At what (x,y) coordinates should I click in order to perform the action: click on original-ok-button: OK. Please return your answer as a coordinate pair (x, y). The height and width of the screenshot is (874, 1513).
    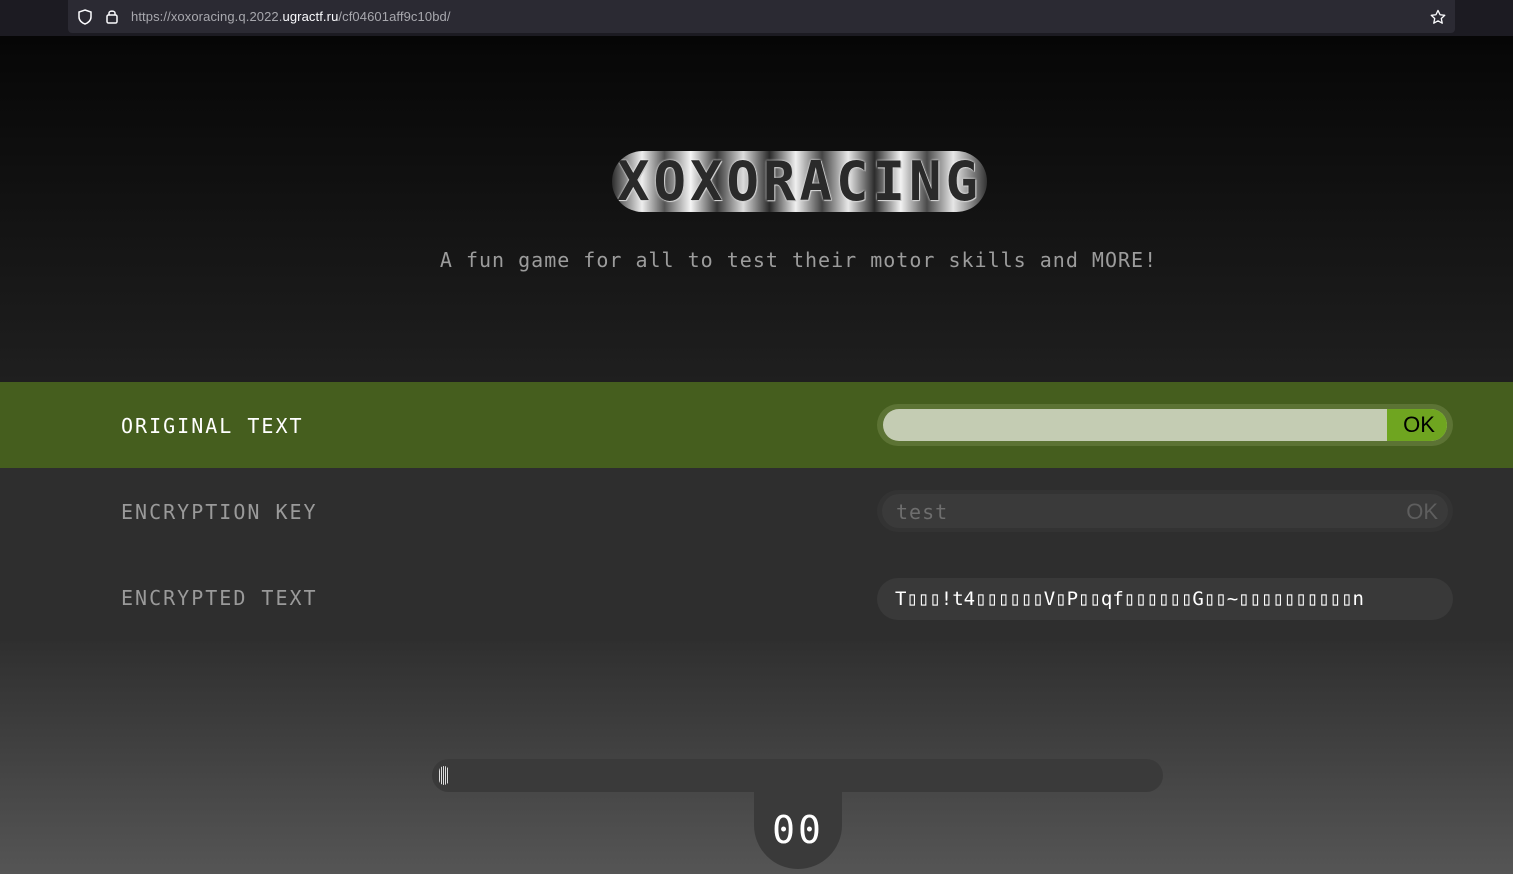
    Looking at the image, I should click on (1417, 425).